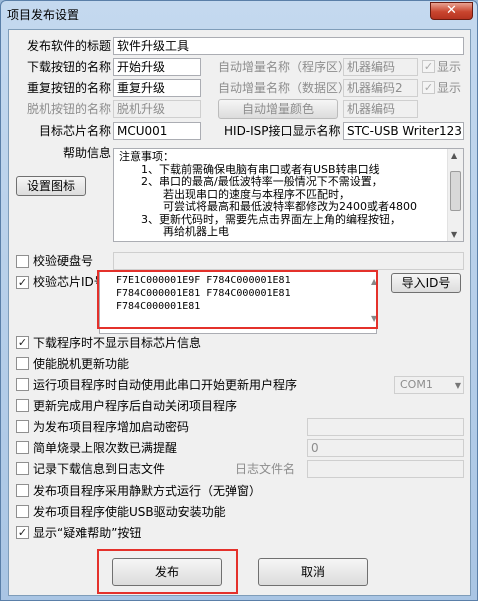 This screenshot has width=478, height=601. Describe the element at coordinates (385, 448) in the screenshot. I see `limit-count-input: 0` at that location.